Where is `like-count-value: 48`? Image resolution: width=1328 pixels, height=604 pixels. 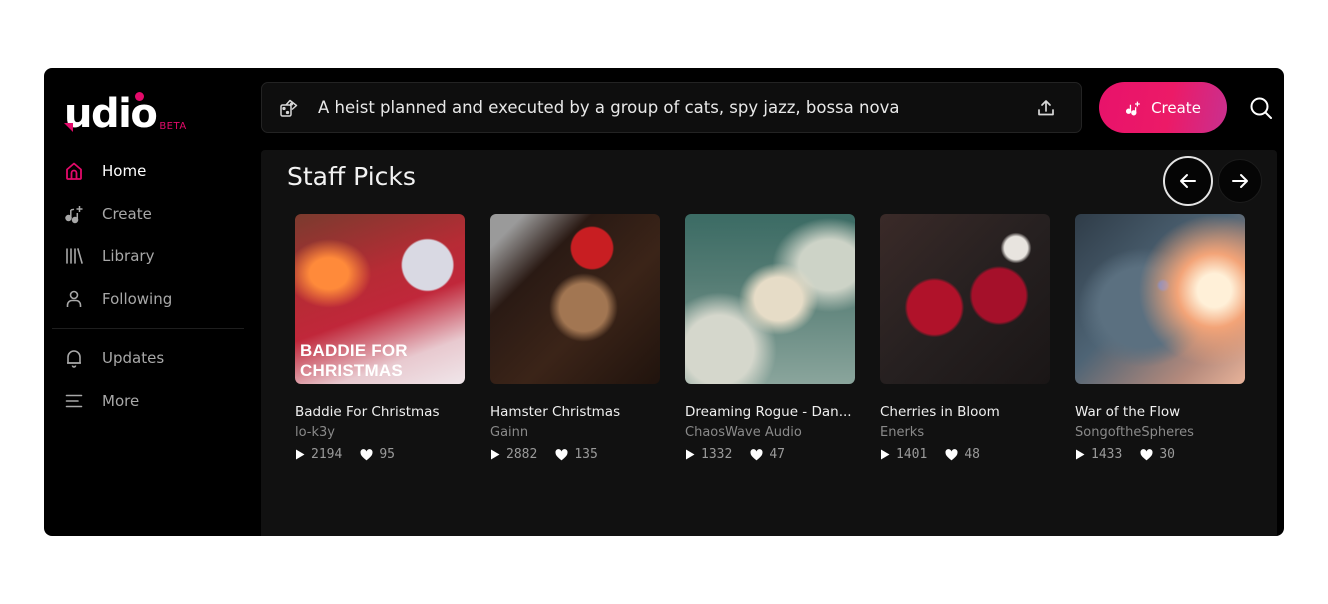 like-count-value: 48 is located at coordinates (972, 454).